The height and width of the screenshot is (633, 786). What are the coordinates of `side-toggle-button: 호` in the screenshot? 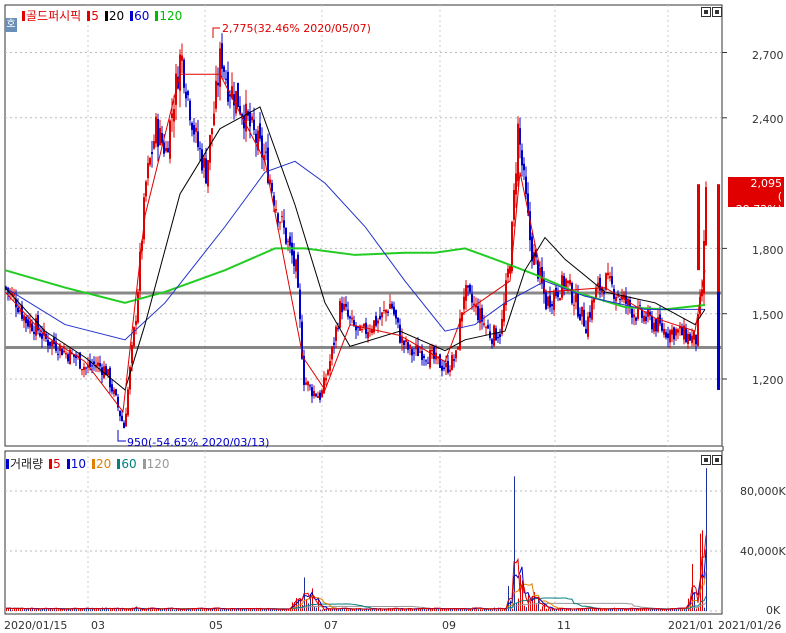 It's located at (11, 25).